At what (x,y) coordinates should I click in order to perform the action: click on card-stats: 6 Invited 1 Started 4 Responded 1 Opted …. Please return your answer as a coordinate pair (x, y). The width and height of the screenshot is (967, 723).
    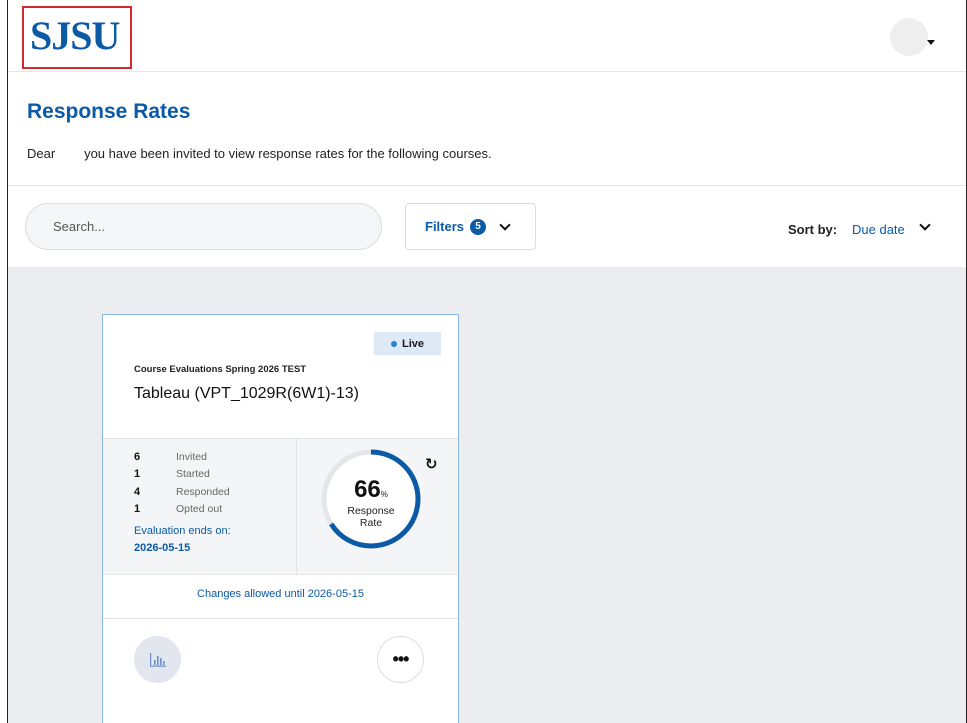
    Looking at the image, I should click on (280, 506).